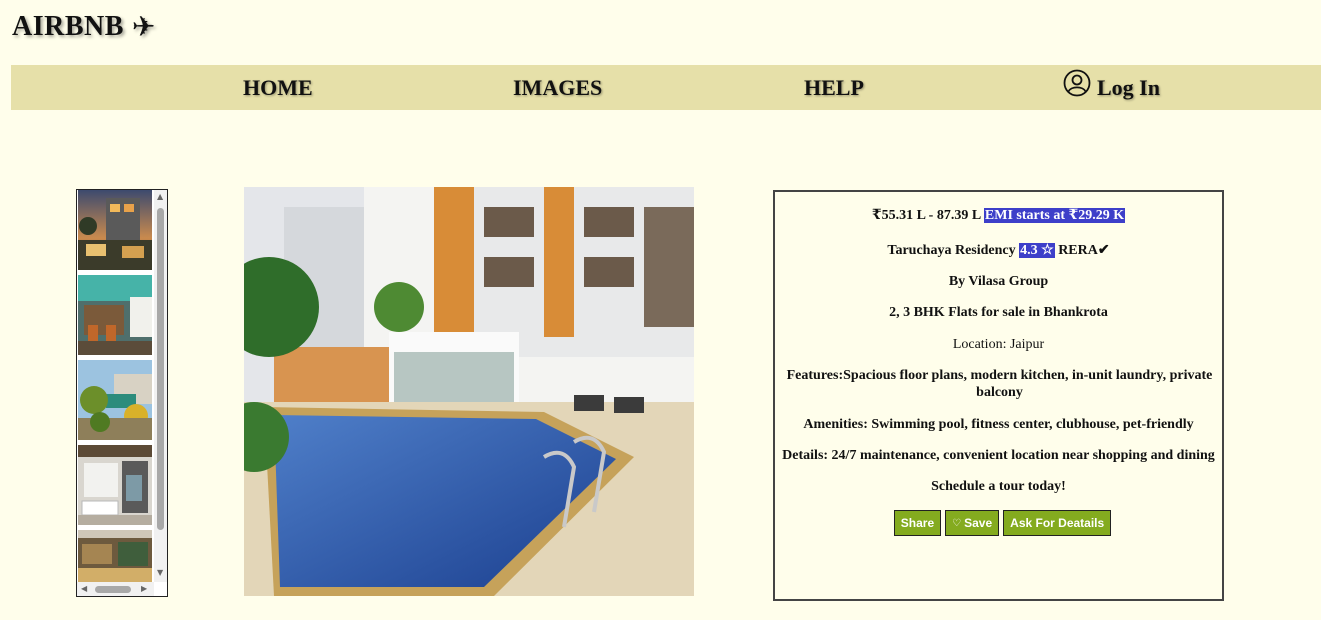  What do you see at coordinates (1002, 523) in the screenshot?
I see `action-buttons: Share ♡ Save Ask For Deatails` at bounding box center [1002, 523].